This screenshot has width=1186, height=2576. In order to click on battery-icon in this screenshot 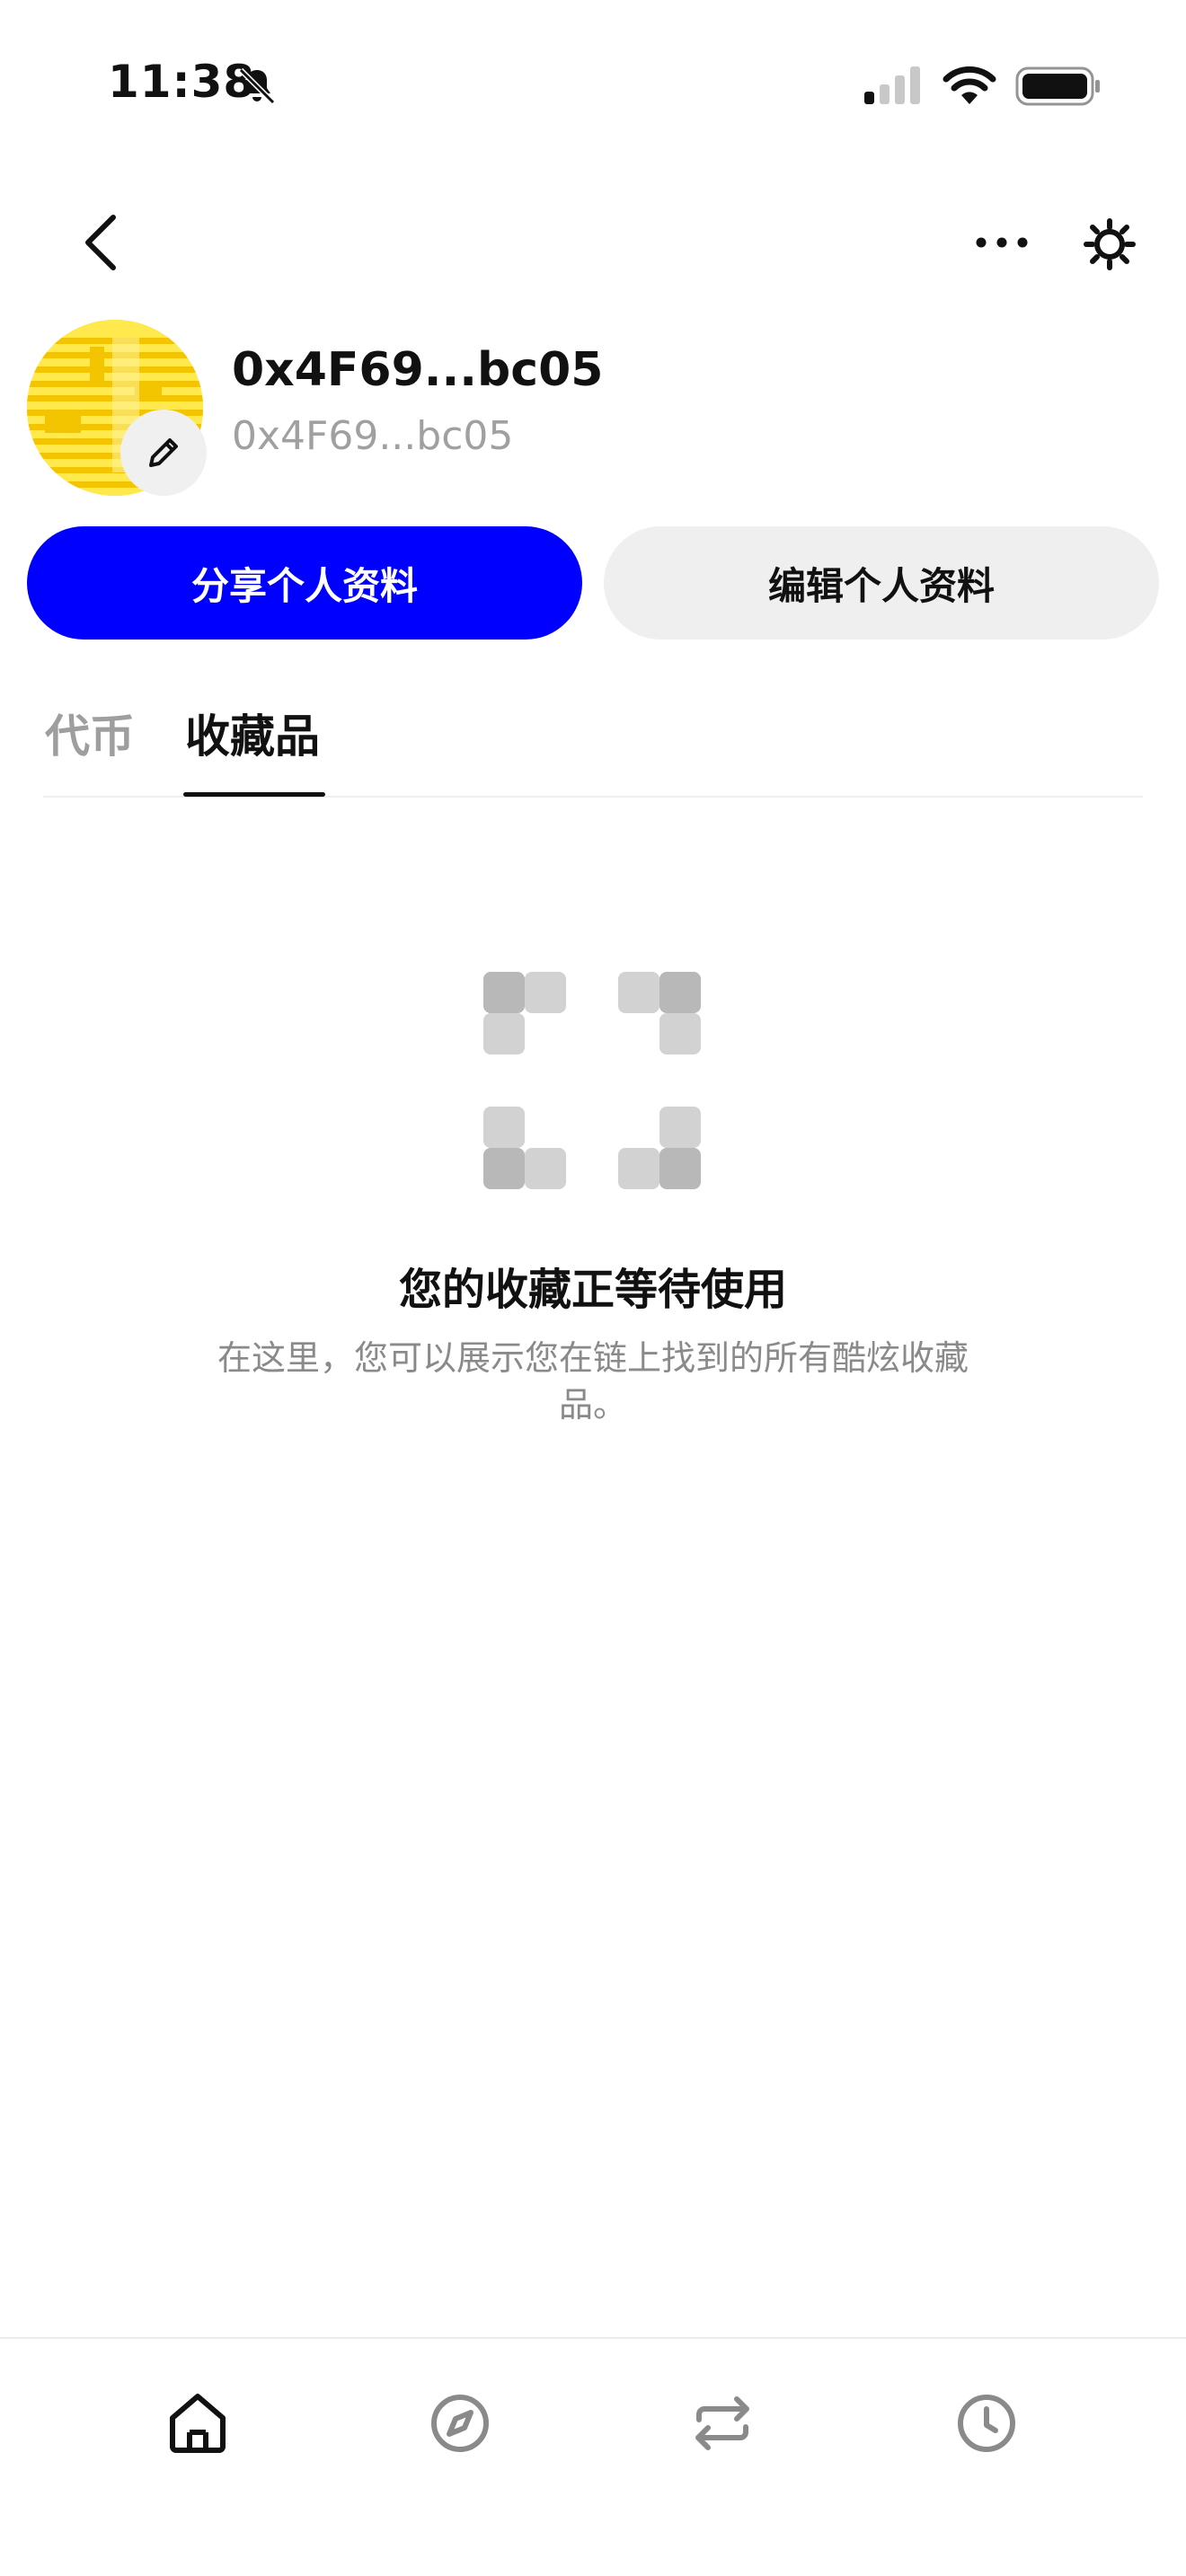, I will do `click(1057, 86)`.